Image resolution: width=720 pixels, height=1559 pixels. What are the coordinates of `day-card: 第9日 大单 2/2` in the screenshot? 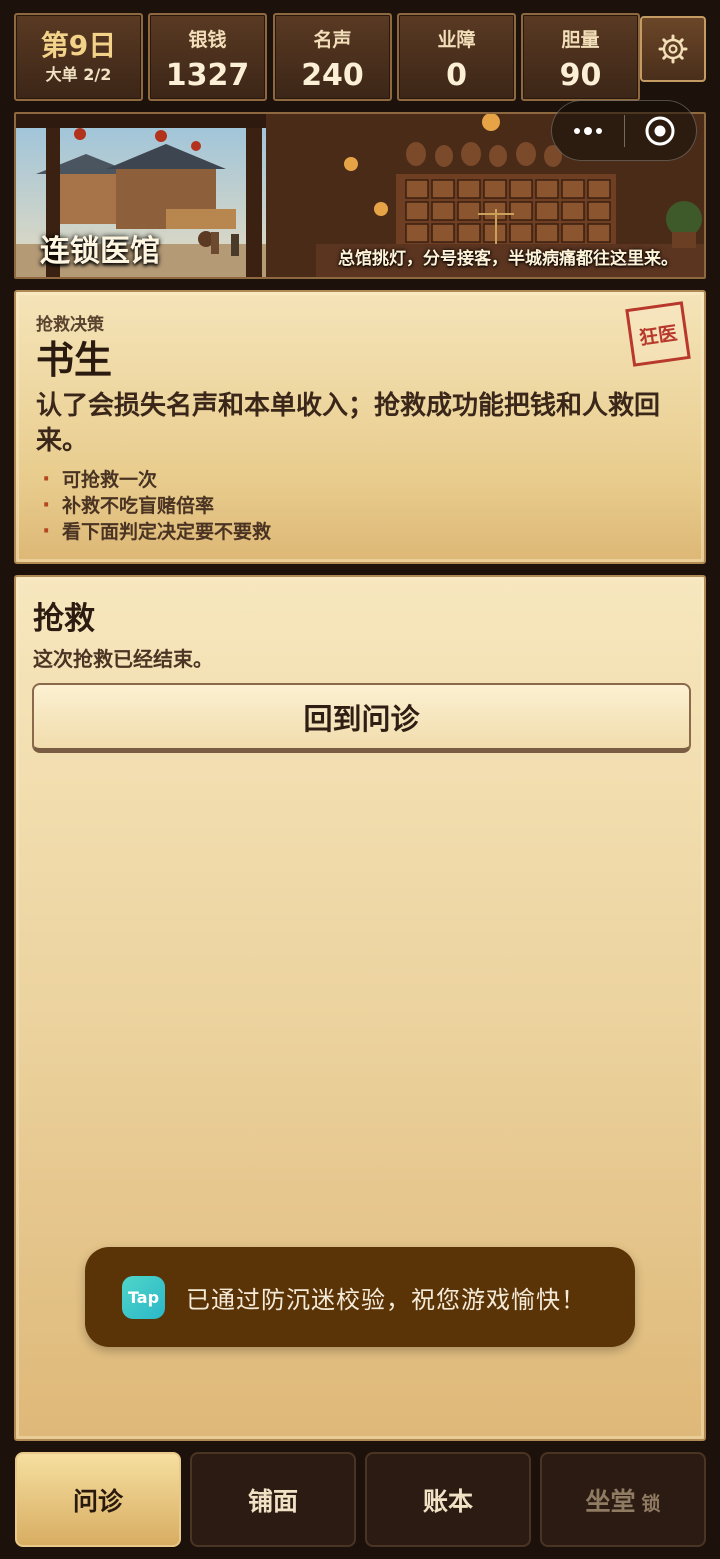 It's located at (78, 57).